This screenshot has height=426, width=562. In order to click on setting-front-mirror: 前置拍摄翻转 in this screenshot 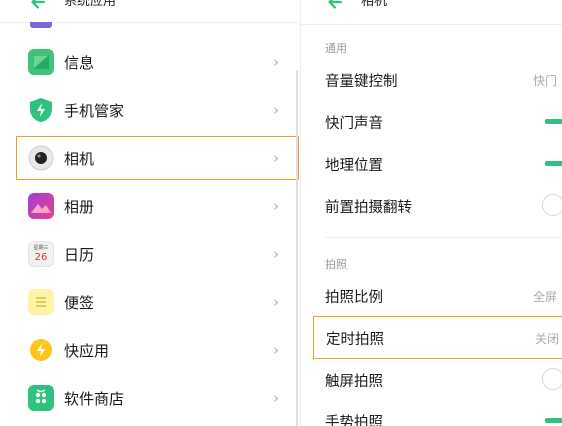, I will do `click(431, 205)`.